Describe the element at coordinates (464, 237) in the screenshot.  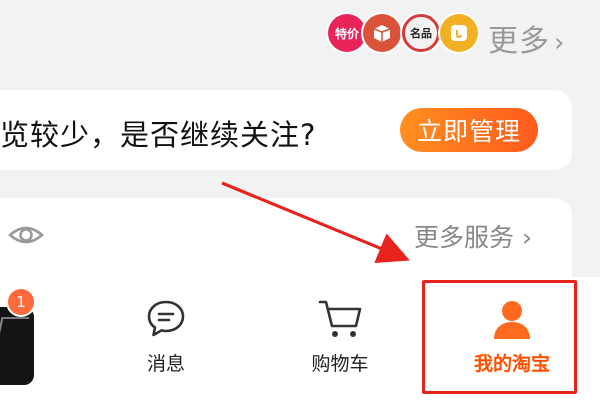
I see `more-services-label: 更多服务` at that location.